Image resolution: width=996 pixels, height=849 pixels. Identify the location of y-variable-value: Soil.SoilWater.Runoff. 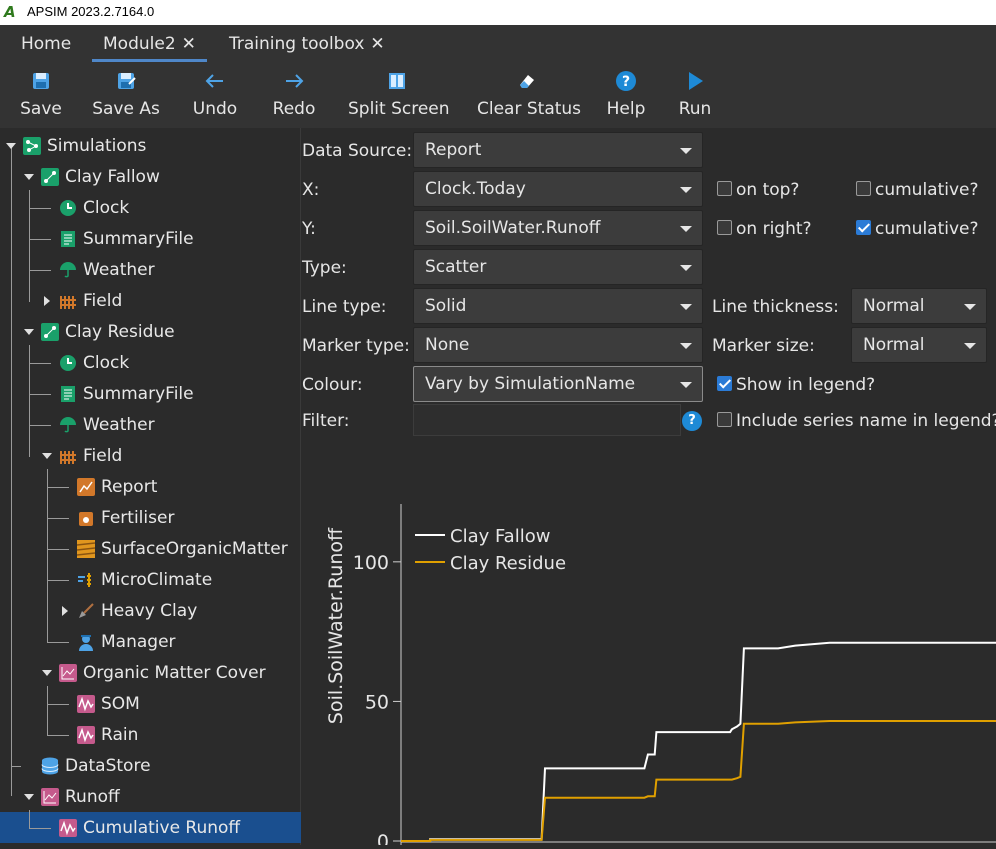
(513, 228).